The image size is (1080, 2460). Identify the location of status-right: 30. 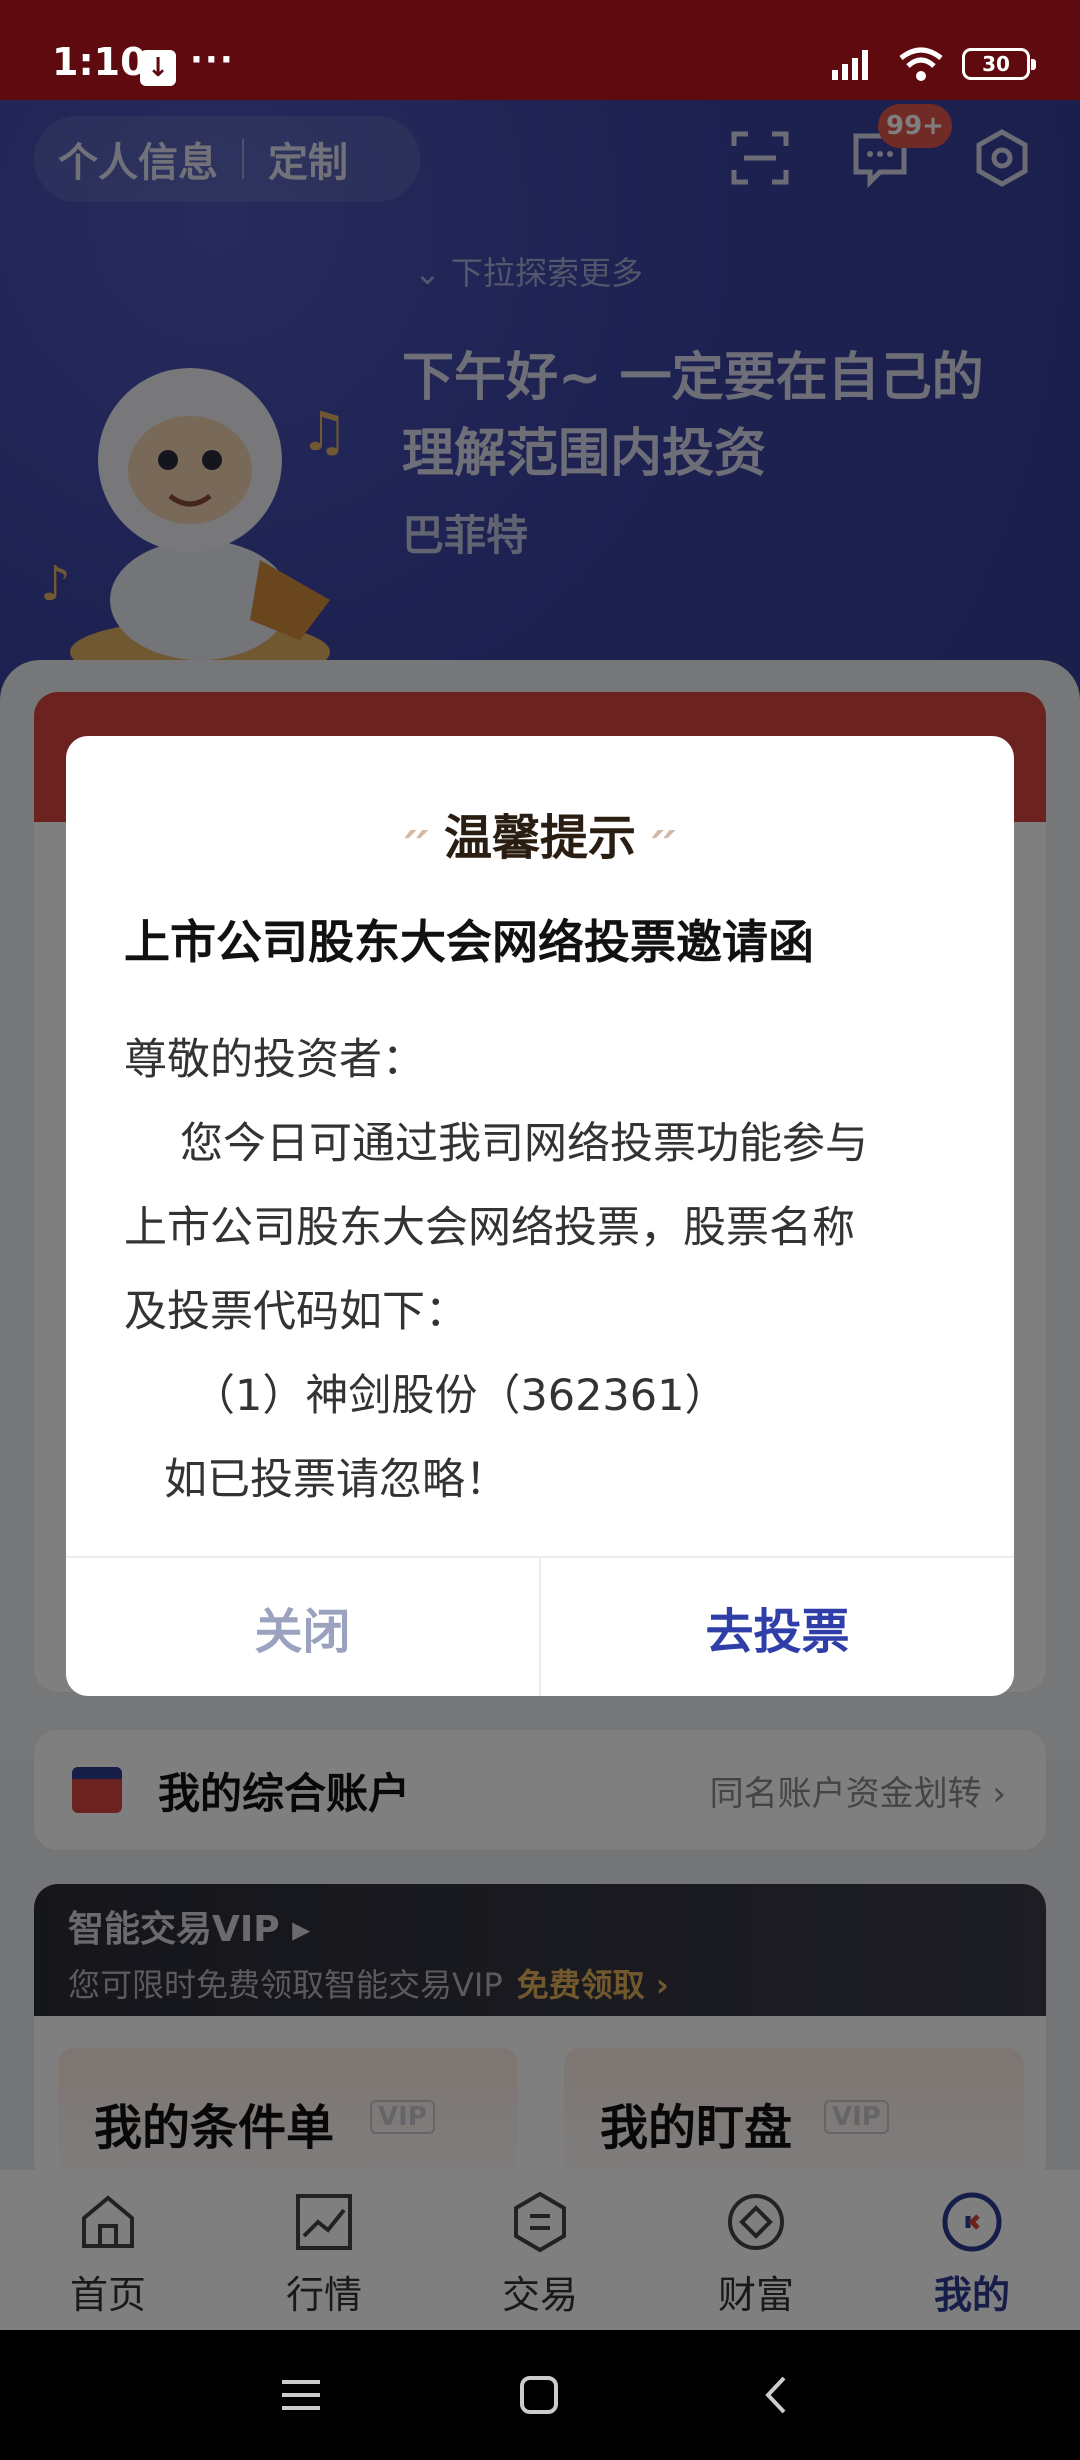
(933, 64).